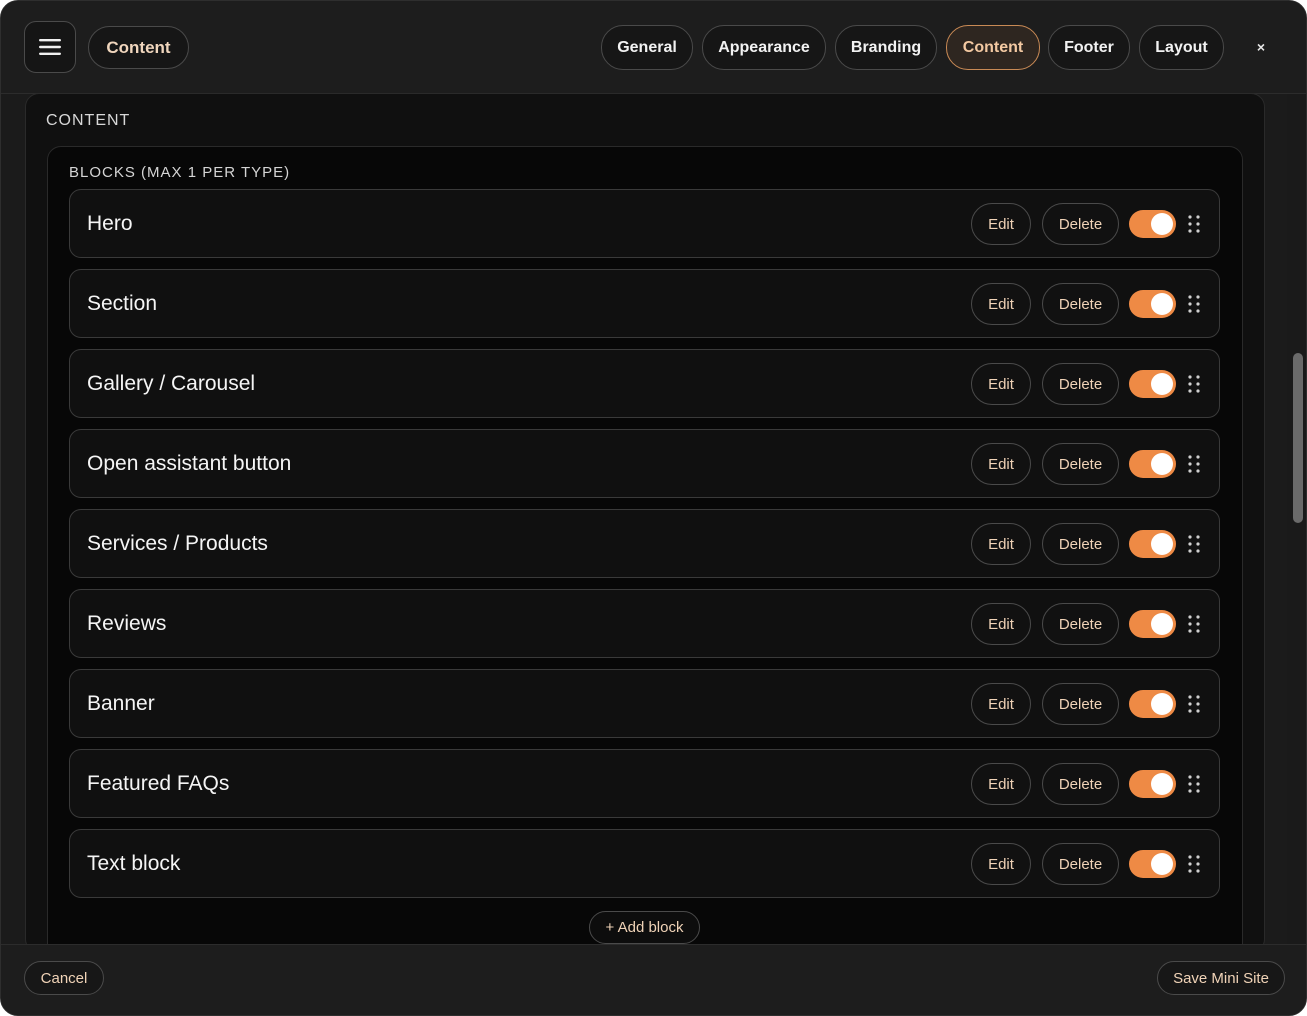 This screenshot has height=1016, width=1307. Describe the element at coordinates (171, 383) in the screenshot. I see `block-label: Gallery / Carousel` at that location.